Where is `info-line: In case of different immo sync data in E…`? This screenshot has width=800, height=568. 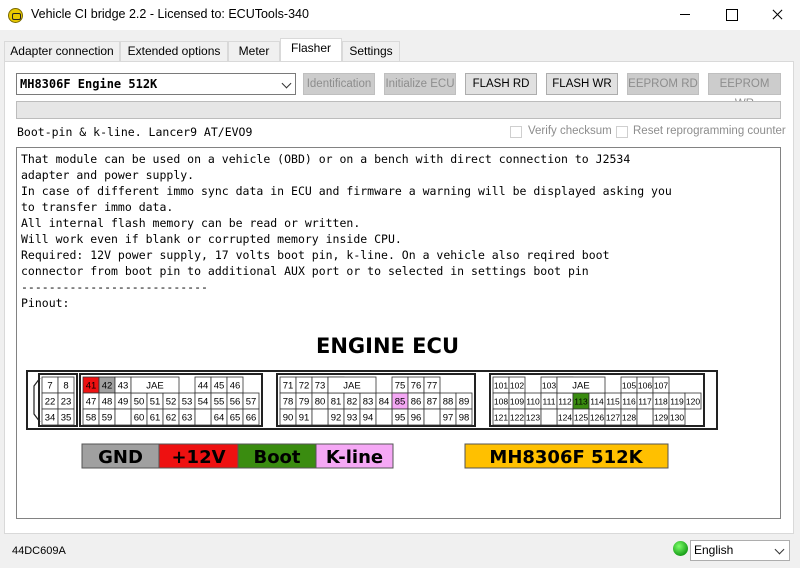 info-line: In case of different immo sync data in E… is located at coordinates (346, 191).